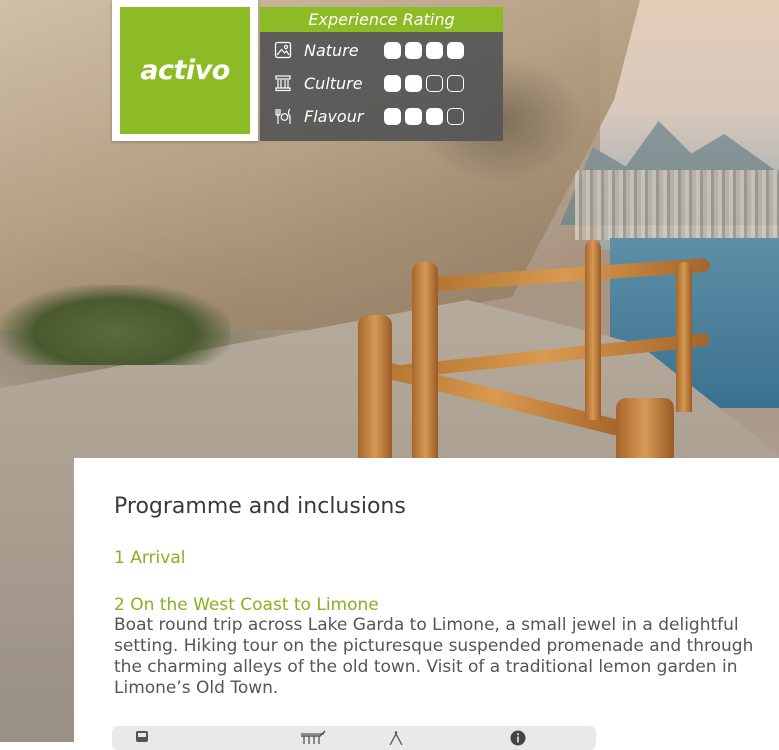 The height and width of the screenshot is (750, 779). What do you see at coordinates (354, 738) in the screenshot?
I see `day-features-bar` at bounding box center [354, 738].